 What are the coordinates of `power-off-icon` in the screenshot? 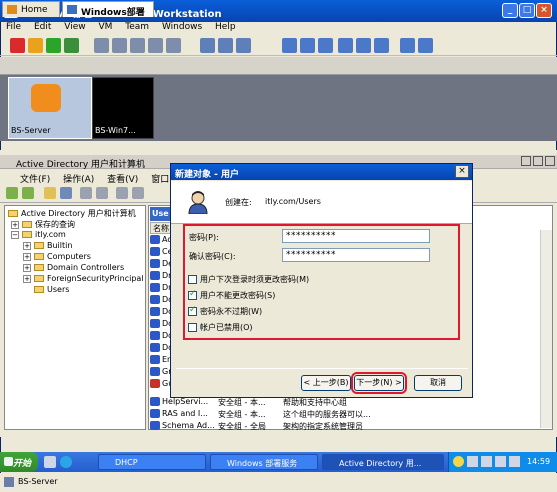 It's located at (17, 45).